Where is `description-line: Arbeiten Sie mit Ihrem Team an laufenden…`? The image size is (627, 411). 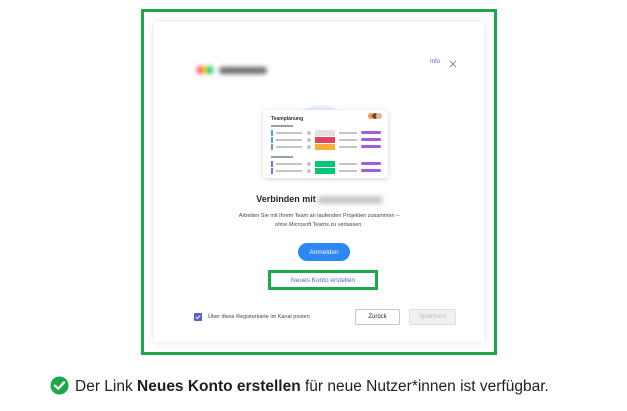 description-line: Arbeiten Sie mit Ihrem Team an laufenden… is located at coordinates (319, 216).